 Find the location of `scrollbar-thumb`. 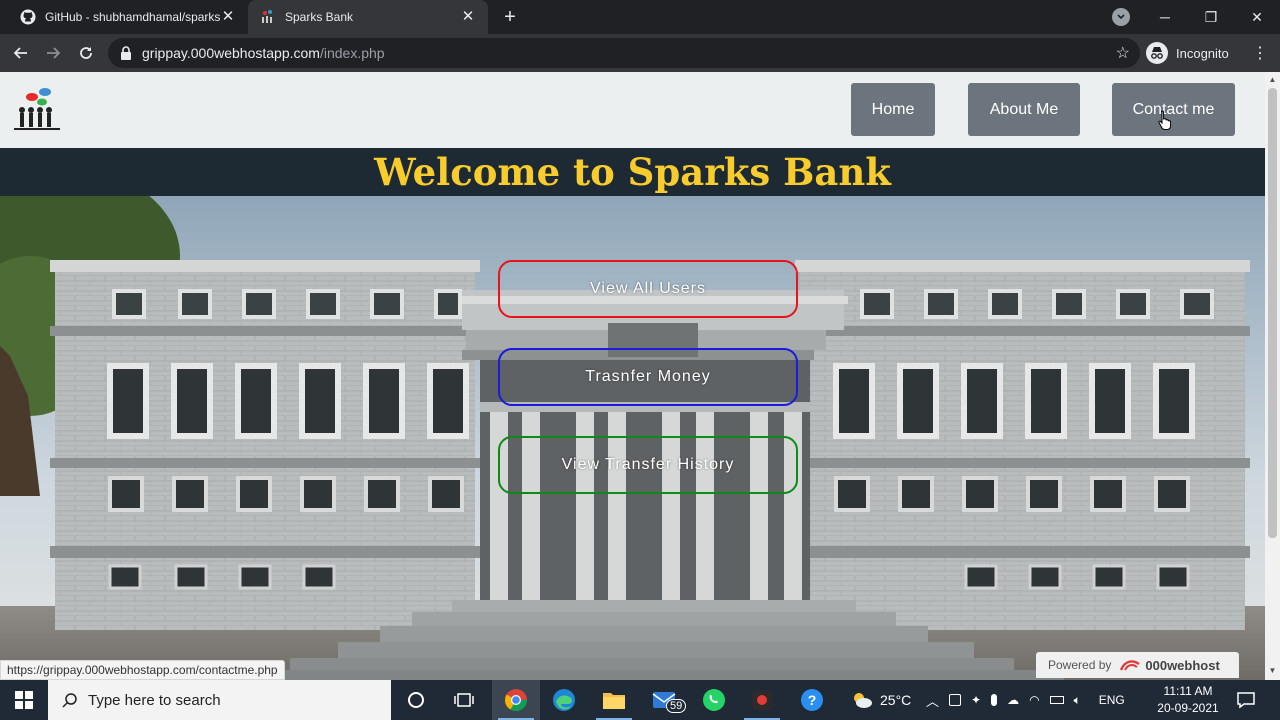

scrollbar-thumb is located at coordinates (1272, 313).